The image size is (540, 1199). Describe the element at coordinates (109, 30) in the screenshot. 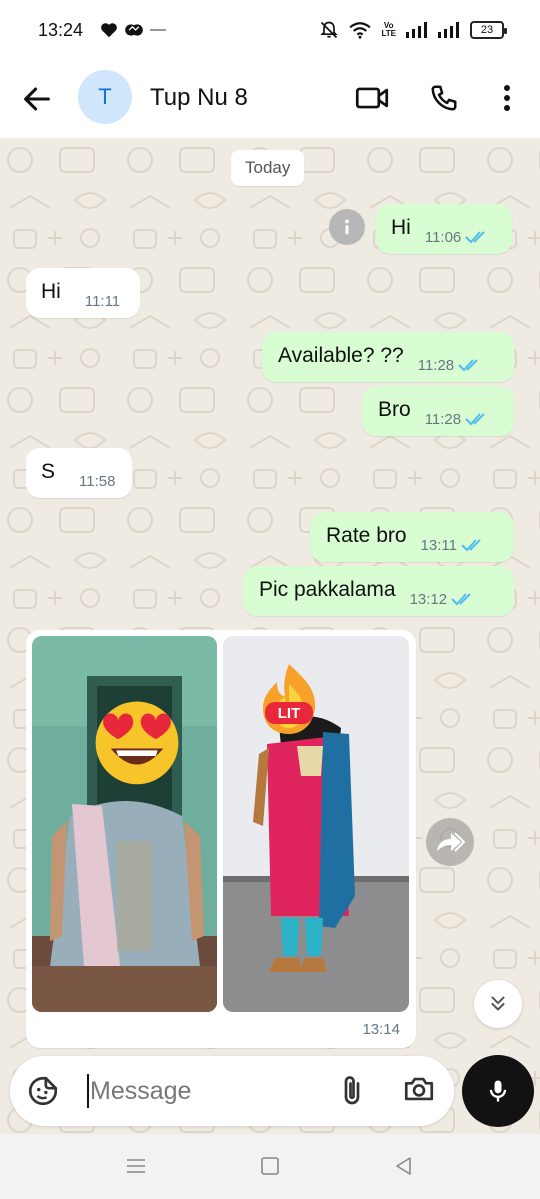

I see `heart-icon` at that location.